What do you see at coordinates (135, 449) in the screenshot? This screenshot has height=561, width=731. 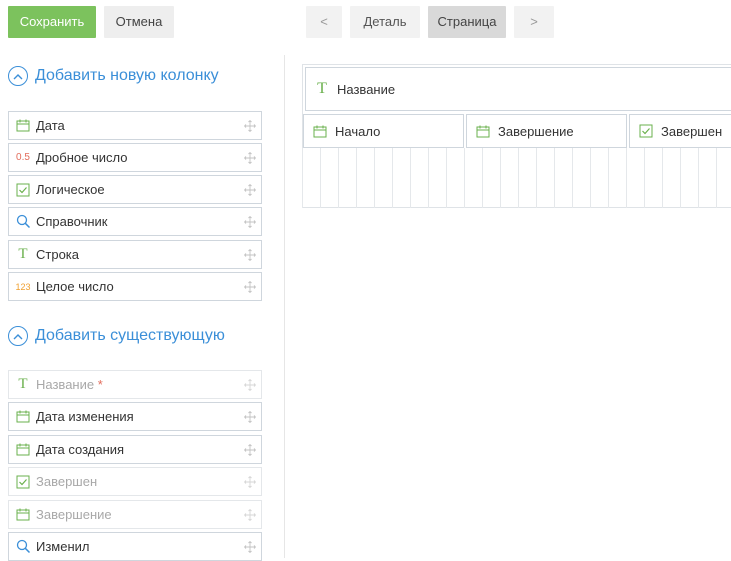 I see `existing-field-created-on: Дата создания` at bounding box center [135, 449].